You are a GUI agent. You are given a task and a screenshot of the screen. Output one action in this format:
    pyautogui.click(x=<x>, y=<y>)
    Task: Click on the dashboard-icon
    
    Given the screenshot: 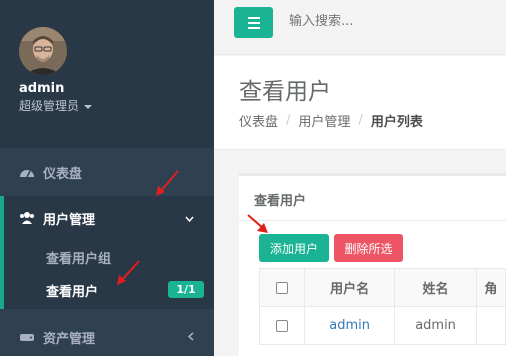 What is the action you would take?
    pyautogui.click(x=27, y=172)
    